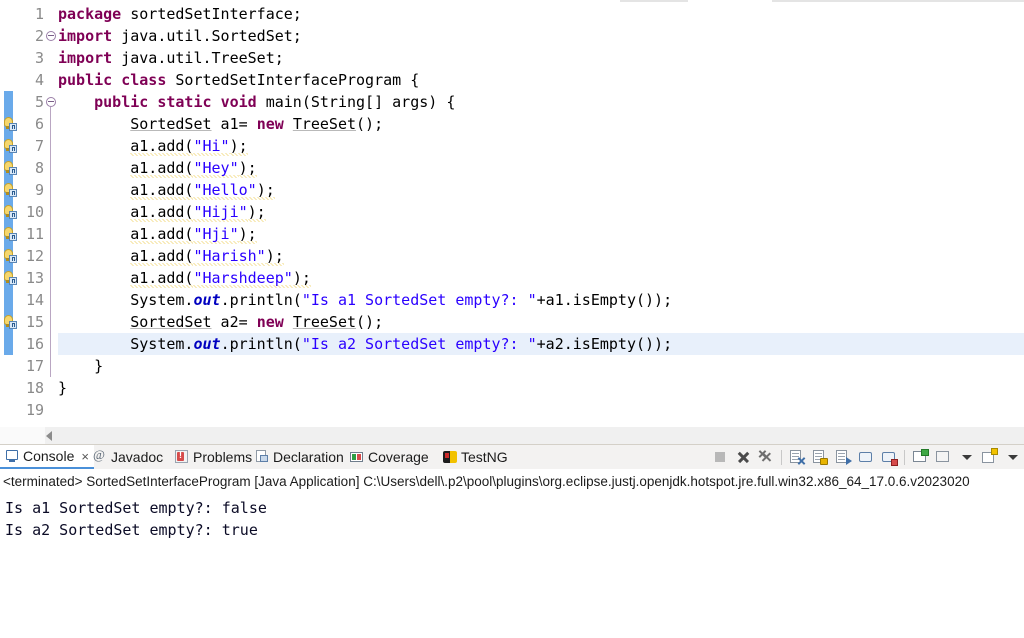  I want to click on code-token: "Hey", so click(216, 168).